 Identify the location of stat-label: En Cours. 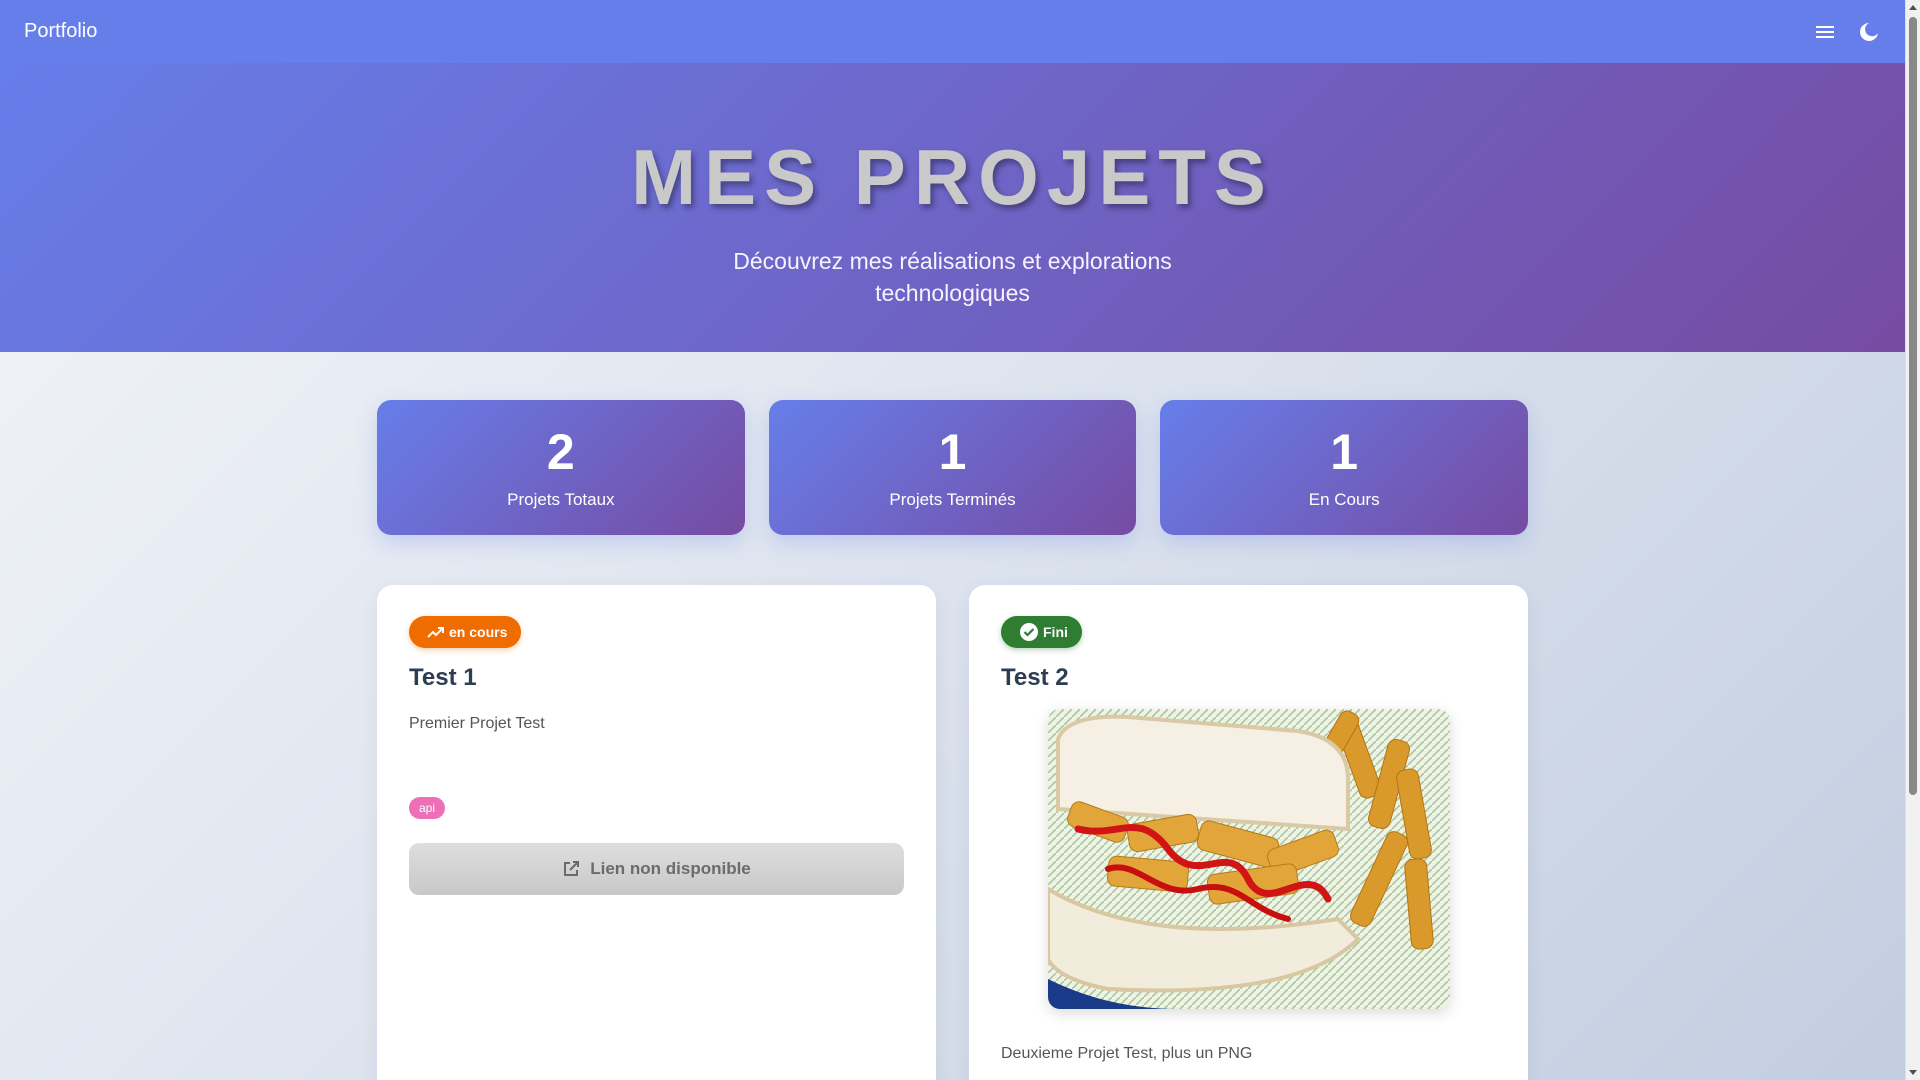
(1344, 499).